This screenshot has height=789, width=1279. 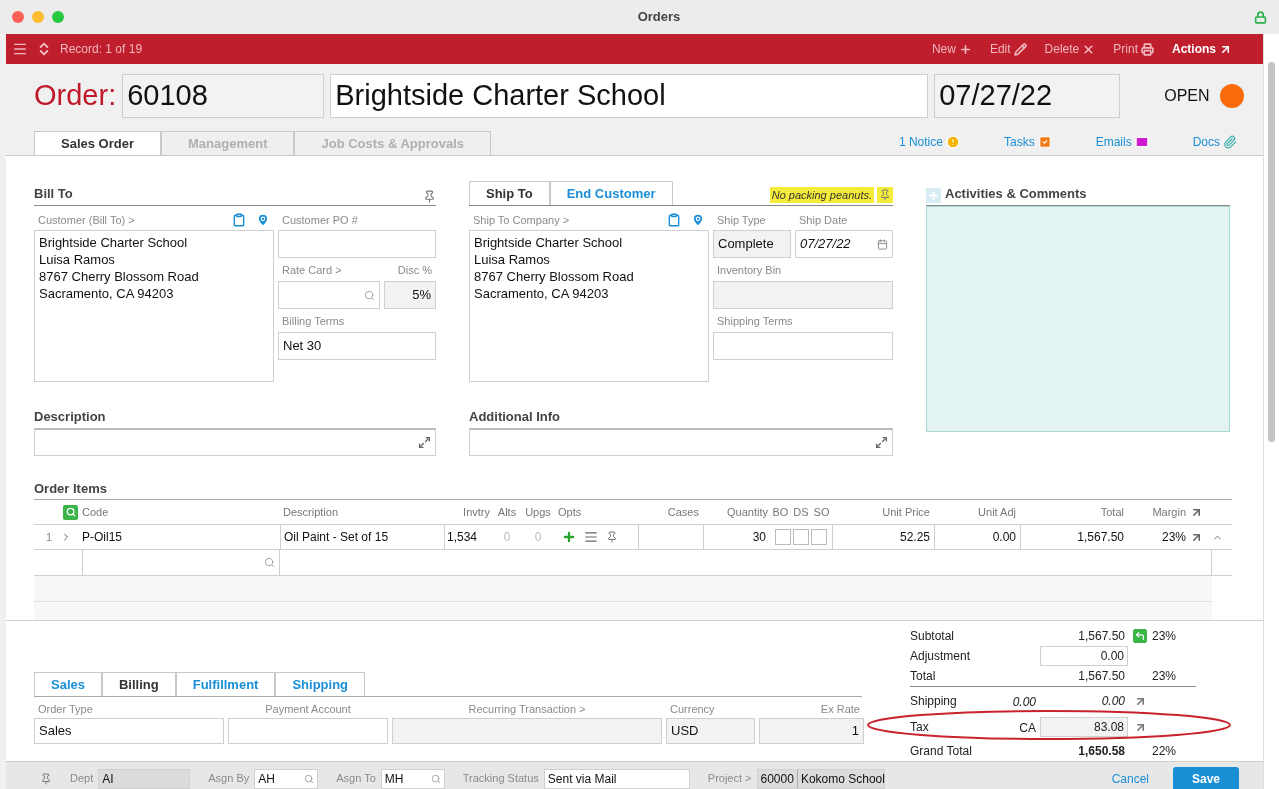 What do you see at coordinates (97, 143) in the screenshot?
I see `tab: Sales Order` at bounding box center [97, 143].